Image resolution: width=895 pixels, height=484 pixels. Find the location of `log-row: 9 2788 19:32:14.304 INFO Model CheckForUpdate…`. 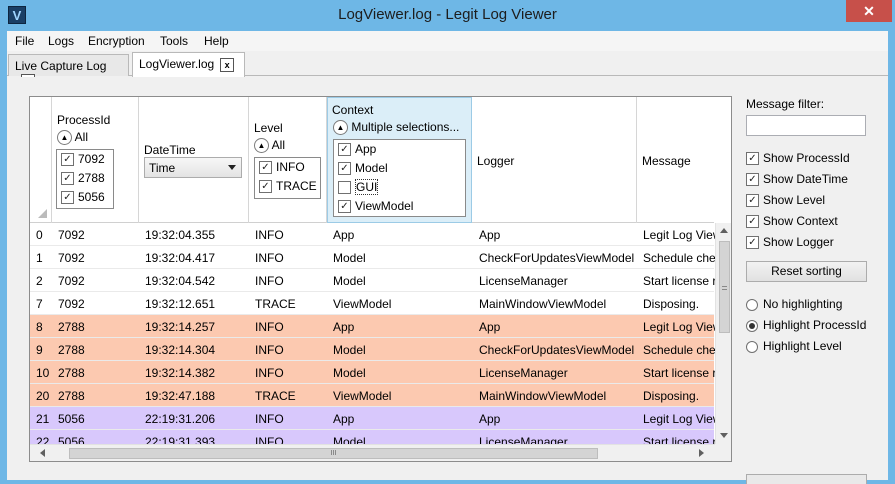

log-row: 9 2788 19:32:14.304 INFO Model CheckForUpdate… is located at coordinates (372, 349).